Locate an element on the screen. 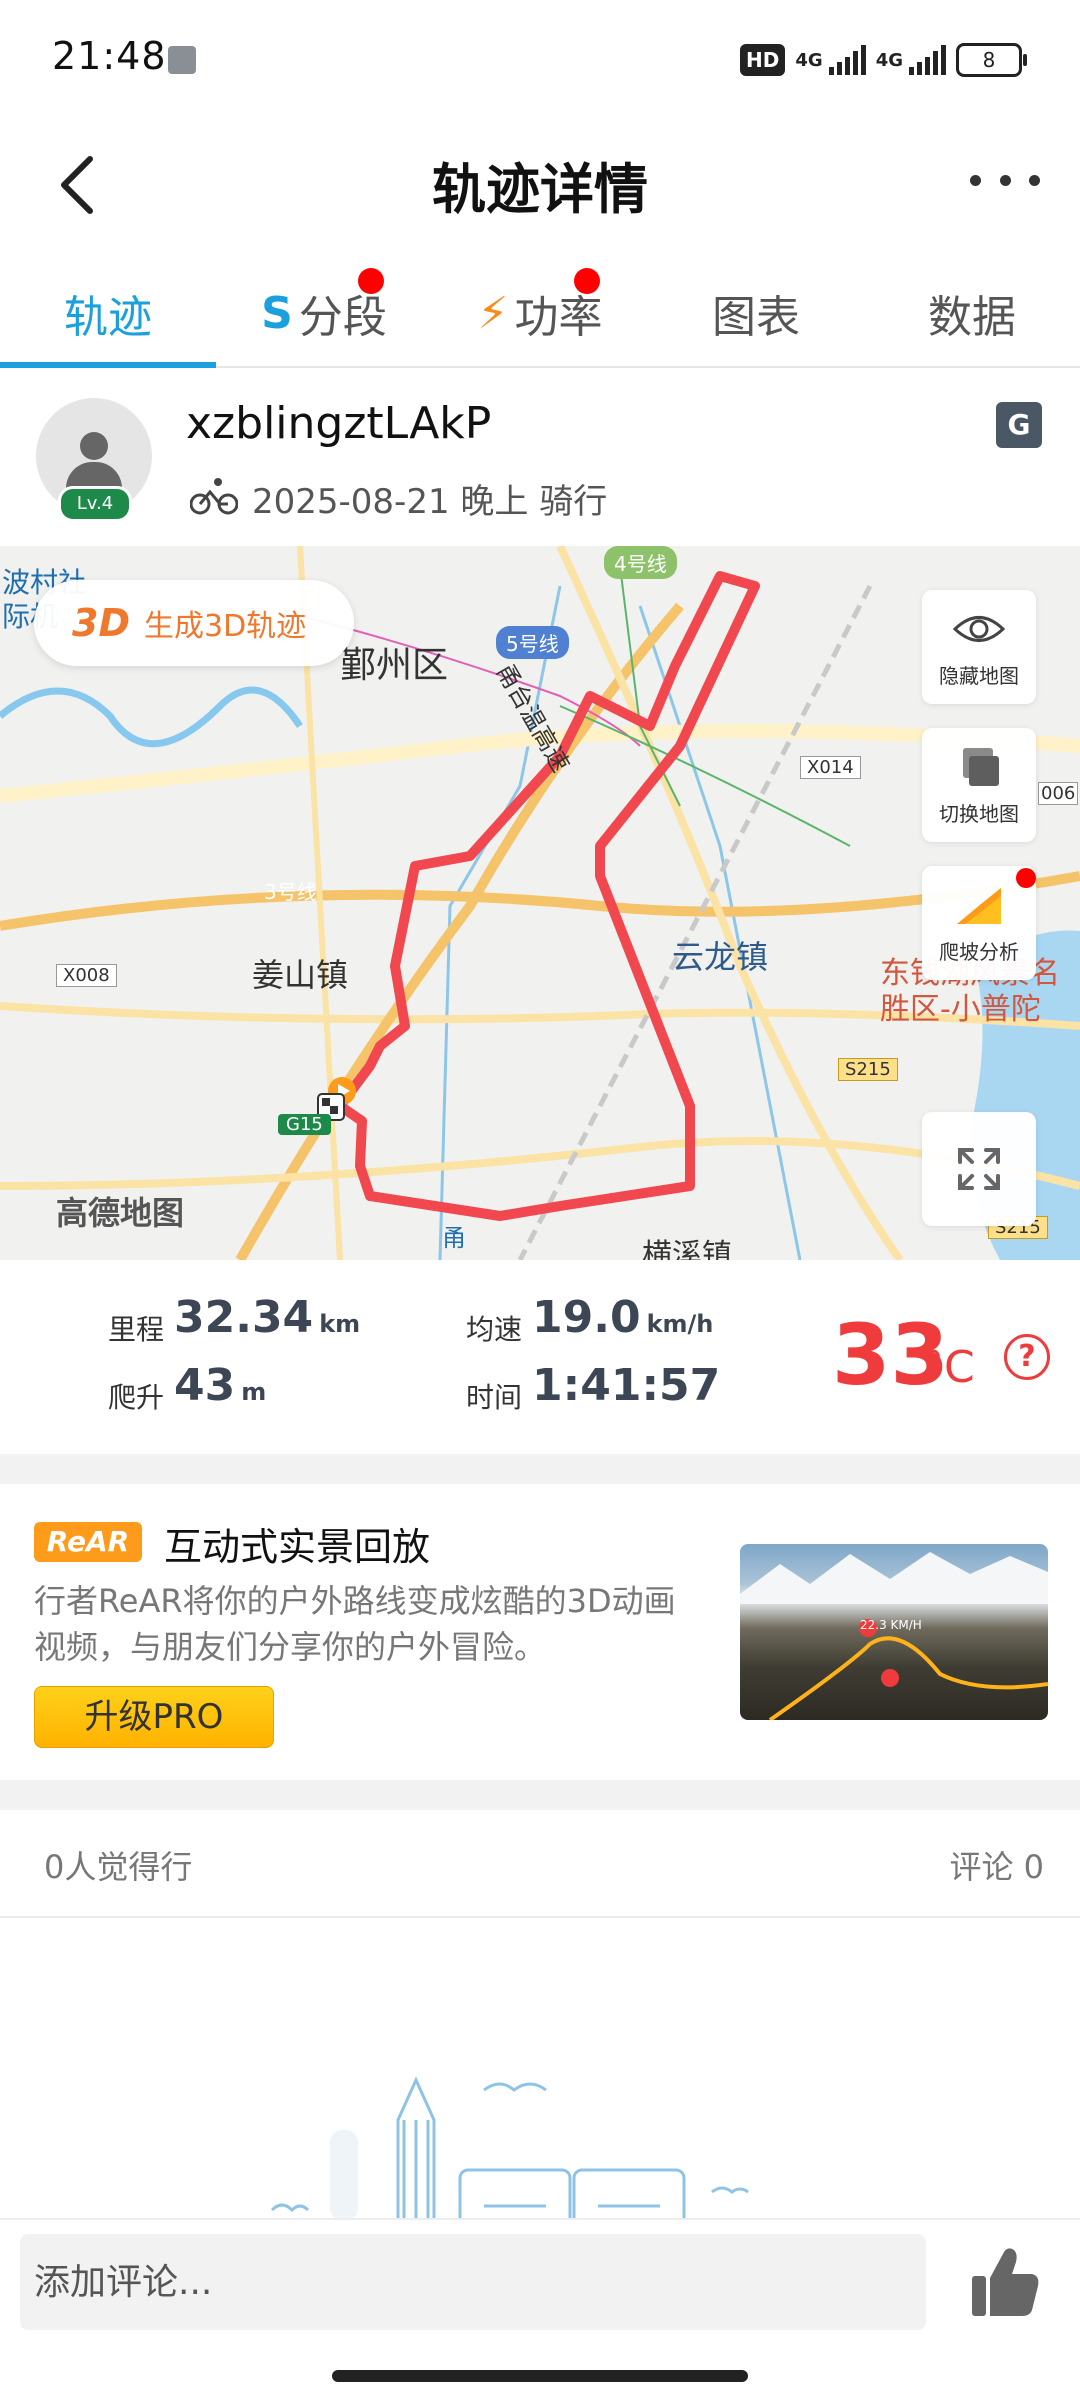 The height and width of the screenshot is (2402, 1080). generate-3d-button: 3D 生成3D轨迹 is located at coordinates (194, 623).